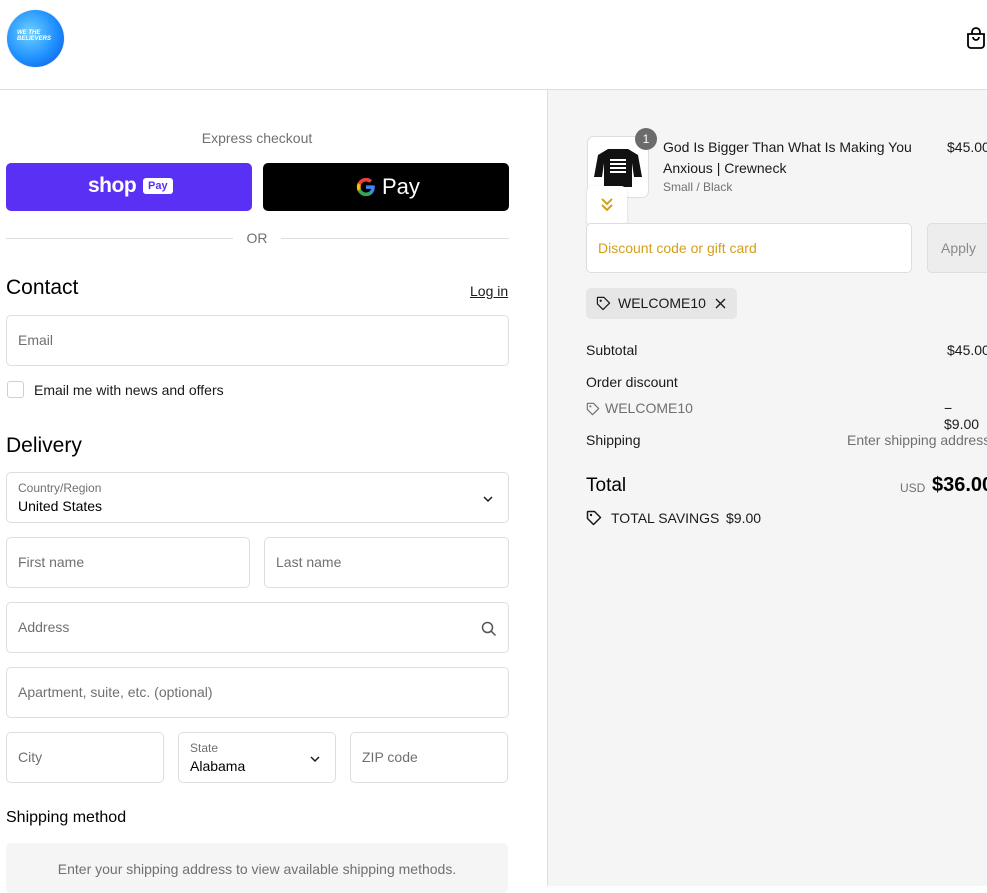 The height and width of the screenshot is (893, 987). What do you see at coordinates (44, 445) in the screenshot?
I see `delivery-heading: Delivery` at bounding box center [44, 445].